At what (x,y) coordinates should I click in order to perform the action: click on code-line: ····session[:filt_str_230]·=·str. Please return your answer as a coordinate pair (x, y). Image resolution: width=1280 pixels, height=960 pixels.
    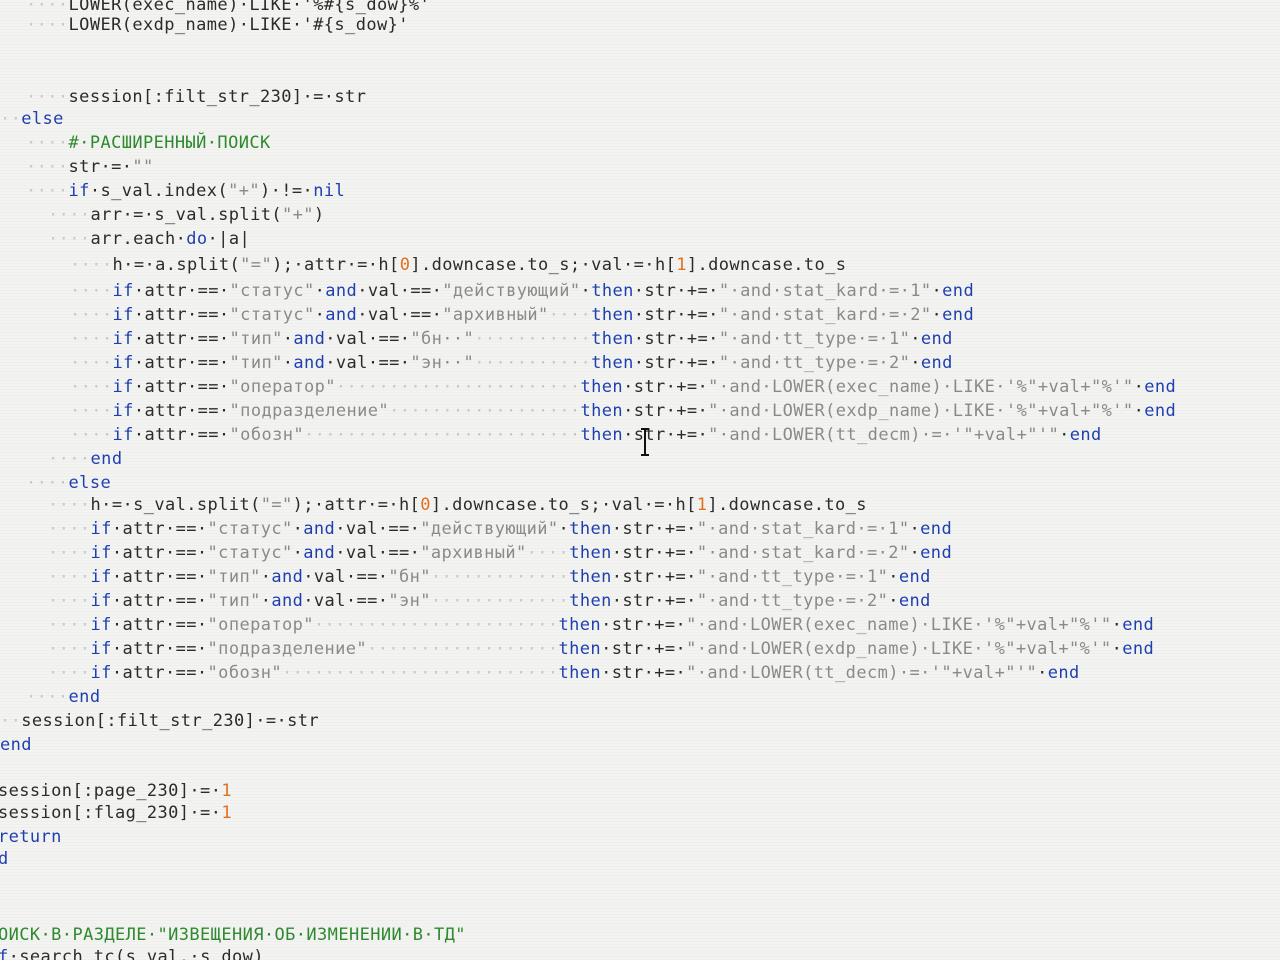
    Looking at the image, I should click on (196, 97).